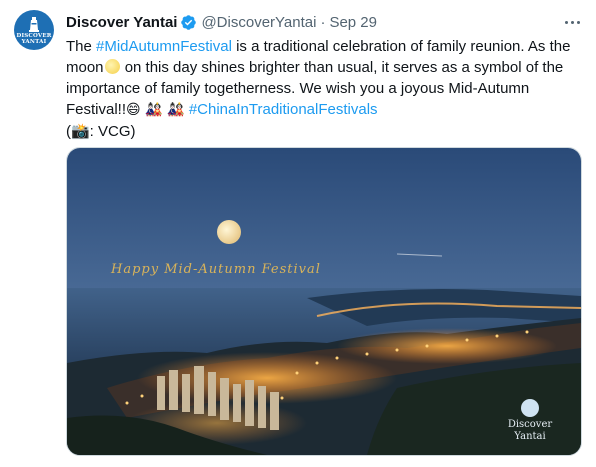 This screenshot has width=596, height=467. I want to click on avatar-text-2: YANTAI, so click(34, 41).